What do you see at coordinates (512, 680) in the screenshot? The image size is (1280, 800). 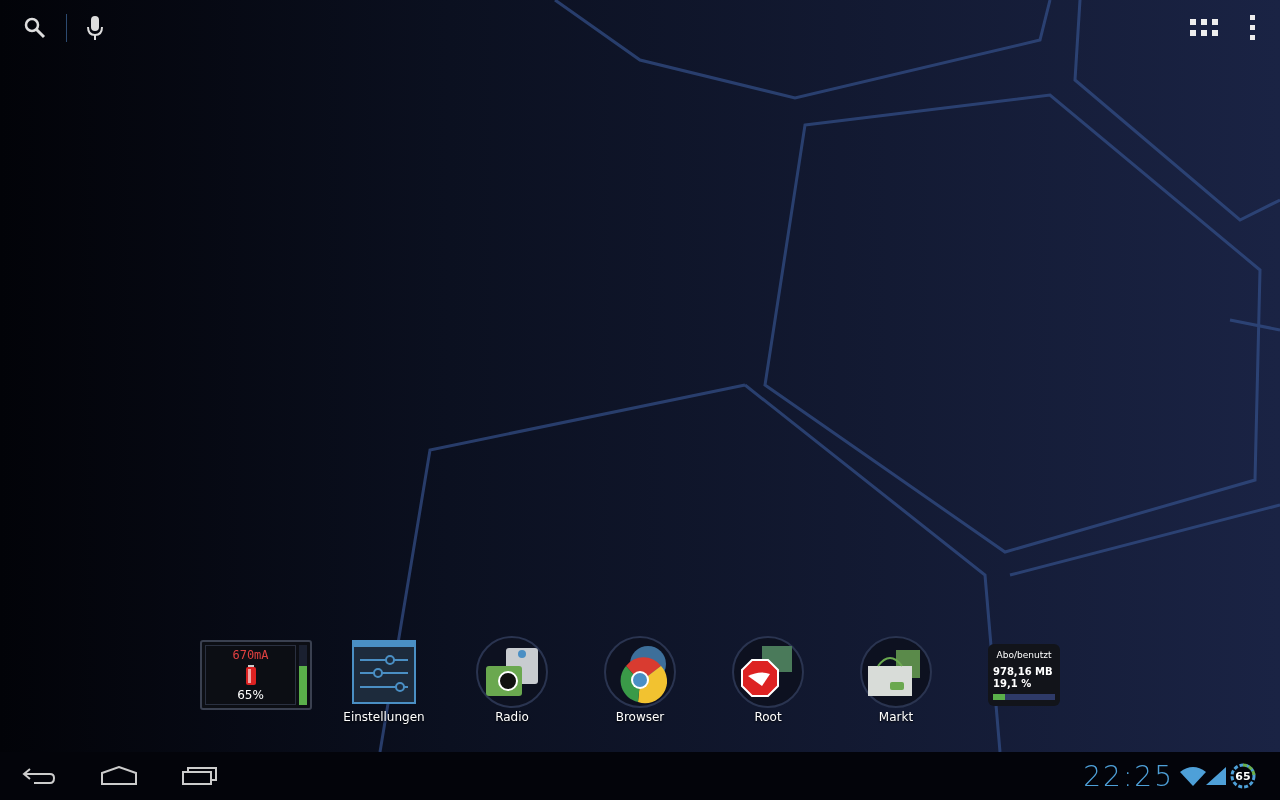 I see `app-shortcut: Radio` at bounding box center [512, 680].